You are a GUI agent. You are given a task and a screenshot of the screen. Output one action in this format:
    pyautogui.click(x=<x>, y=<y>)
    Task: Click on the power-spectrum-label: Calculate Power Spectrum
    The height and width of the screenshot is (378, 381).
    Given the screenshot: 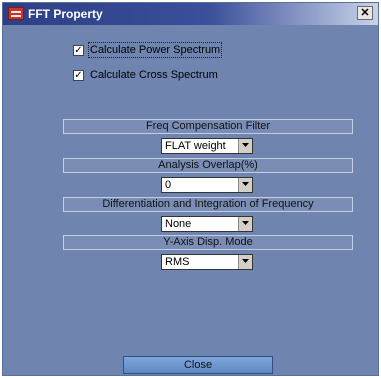 What is the action you would take?
    pyautogui.click(x=155, y=50)
    